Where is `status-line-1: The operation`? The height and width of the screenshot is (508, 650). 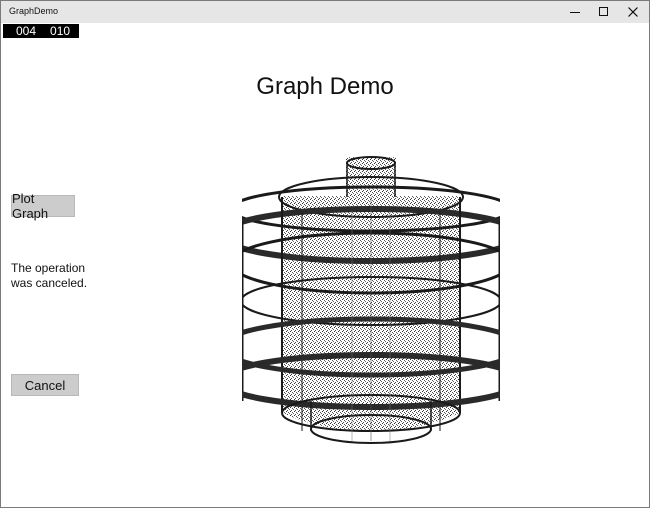 status-line-1: The operation is located at coordinates (48, 268).